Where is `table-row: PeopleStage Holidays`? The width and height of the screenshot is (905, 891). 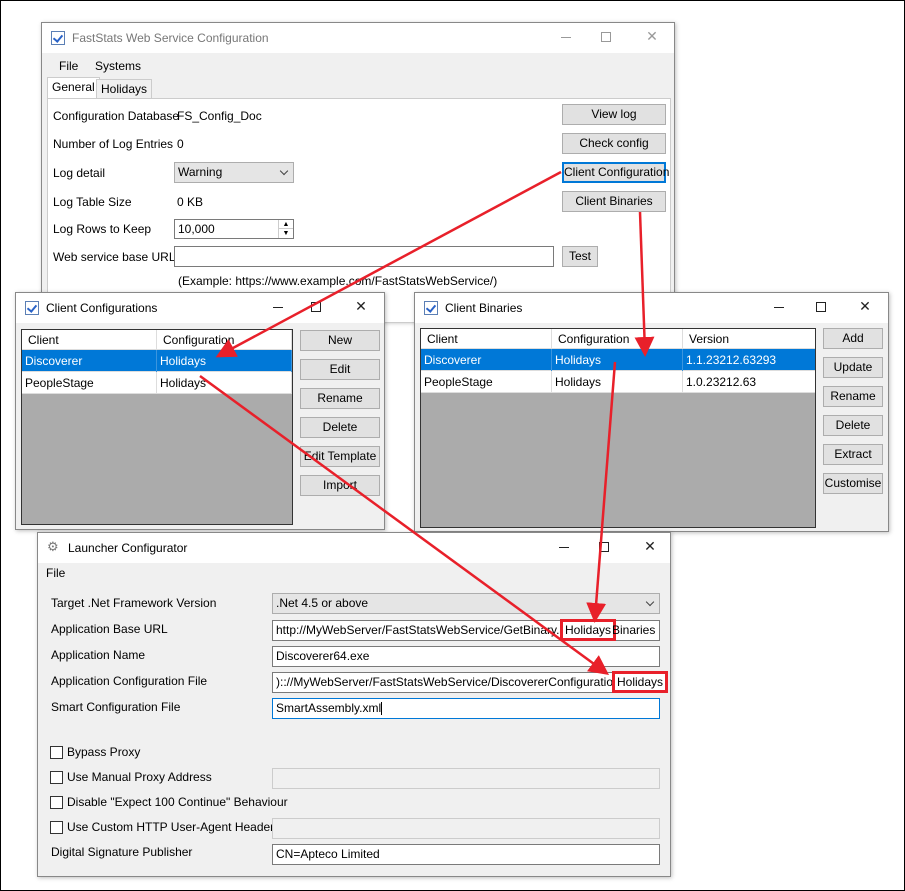 table-row: PeopleStage Holidays is located at coordinates (157, 383).